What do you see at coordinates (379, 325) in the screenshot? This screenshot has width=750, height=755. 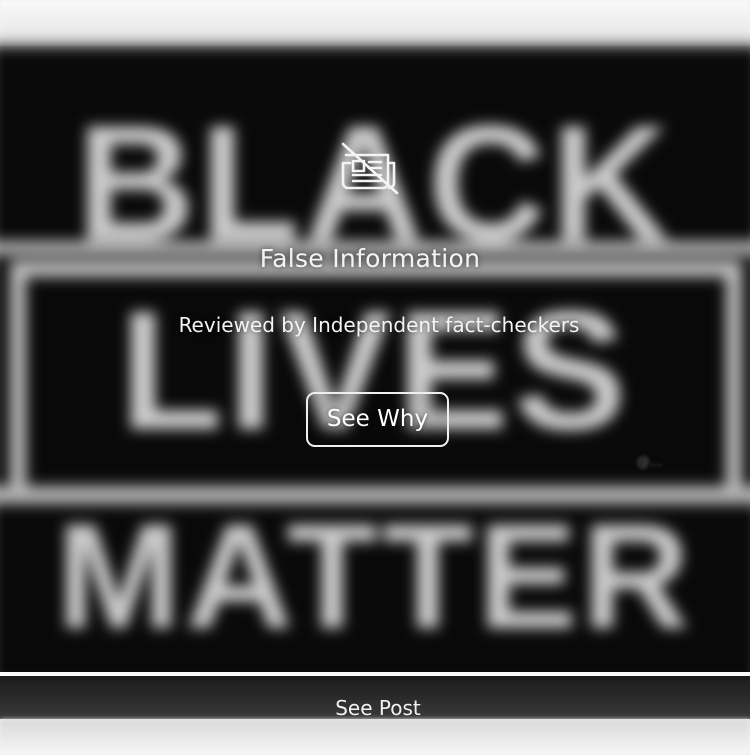 I see `warning-subtitle: Reviewed by Independent fact-checkers` at bounding box center [379, 325].